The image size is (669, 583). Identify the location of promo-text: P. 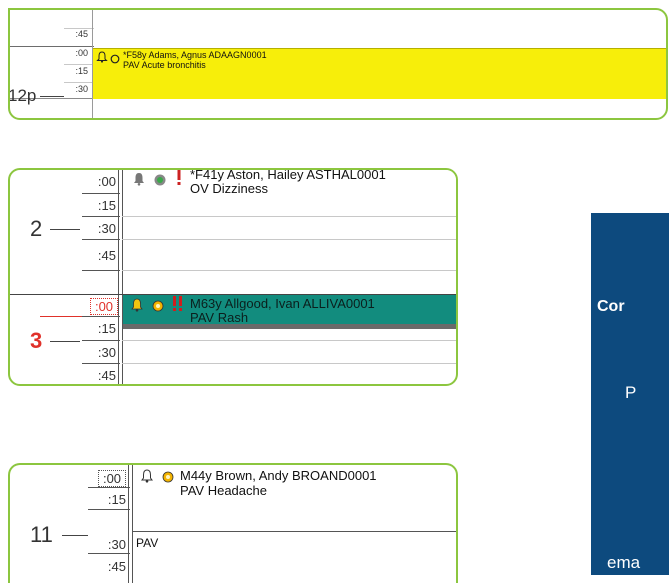
(631, 392).